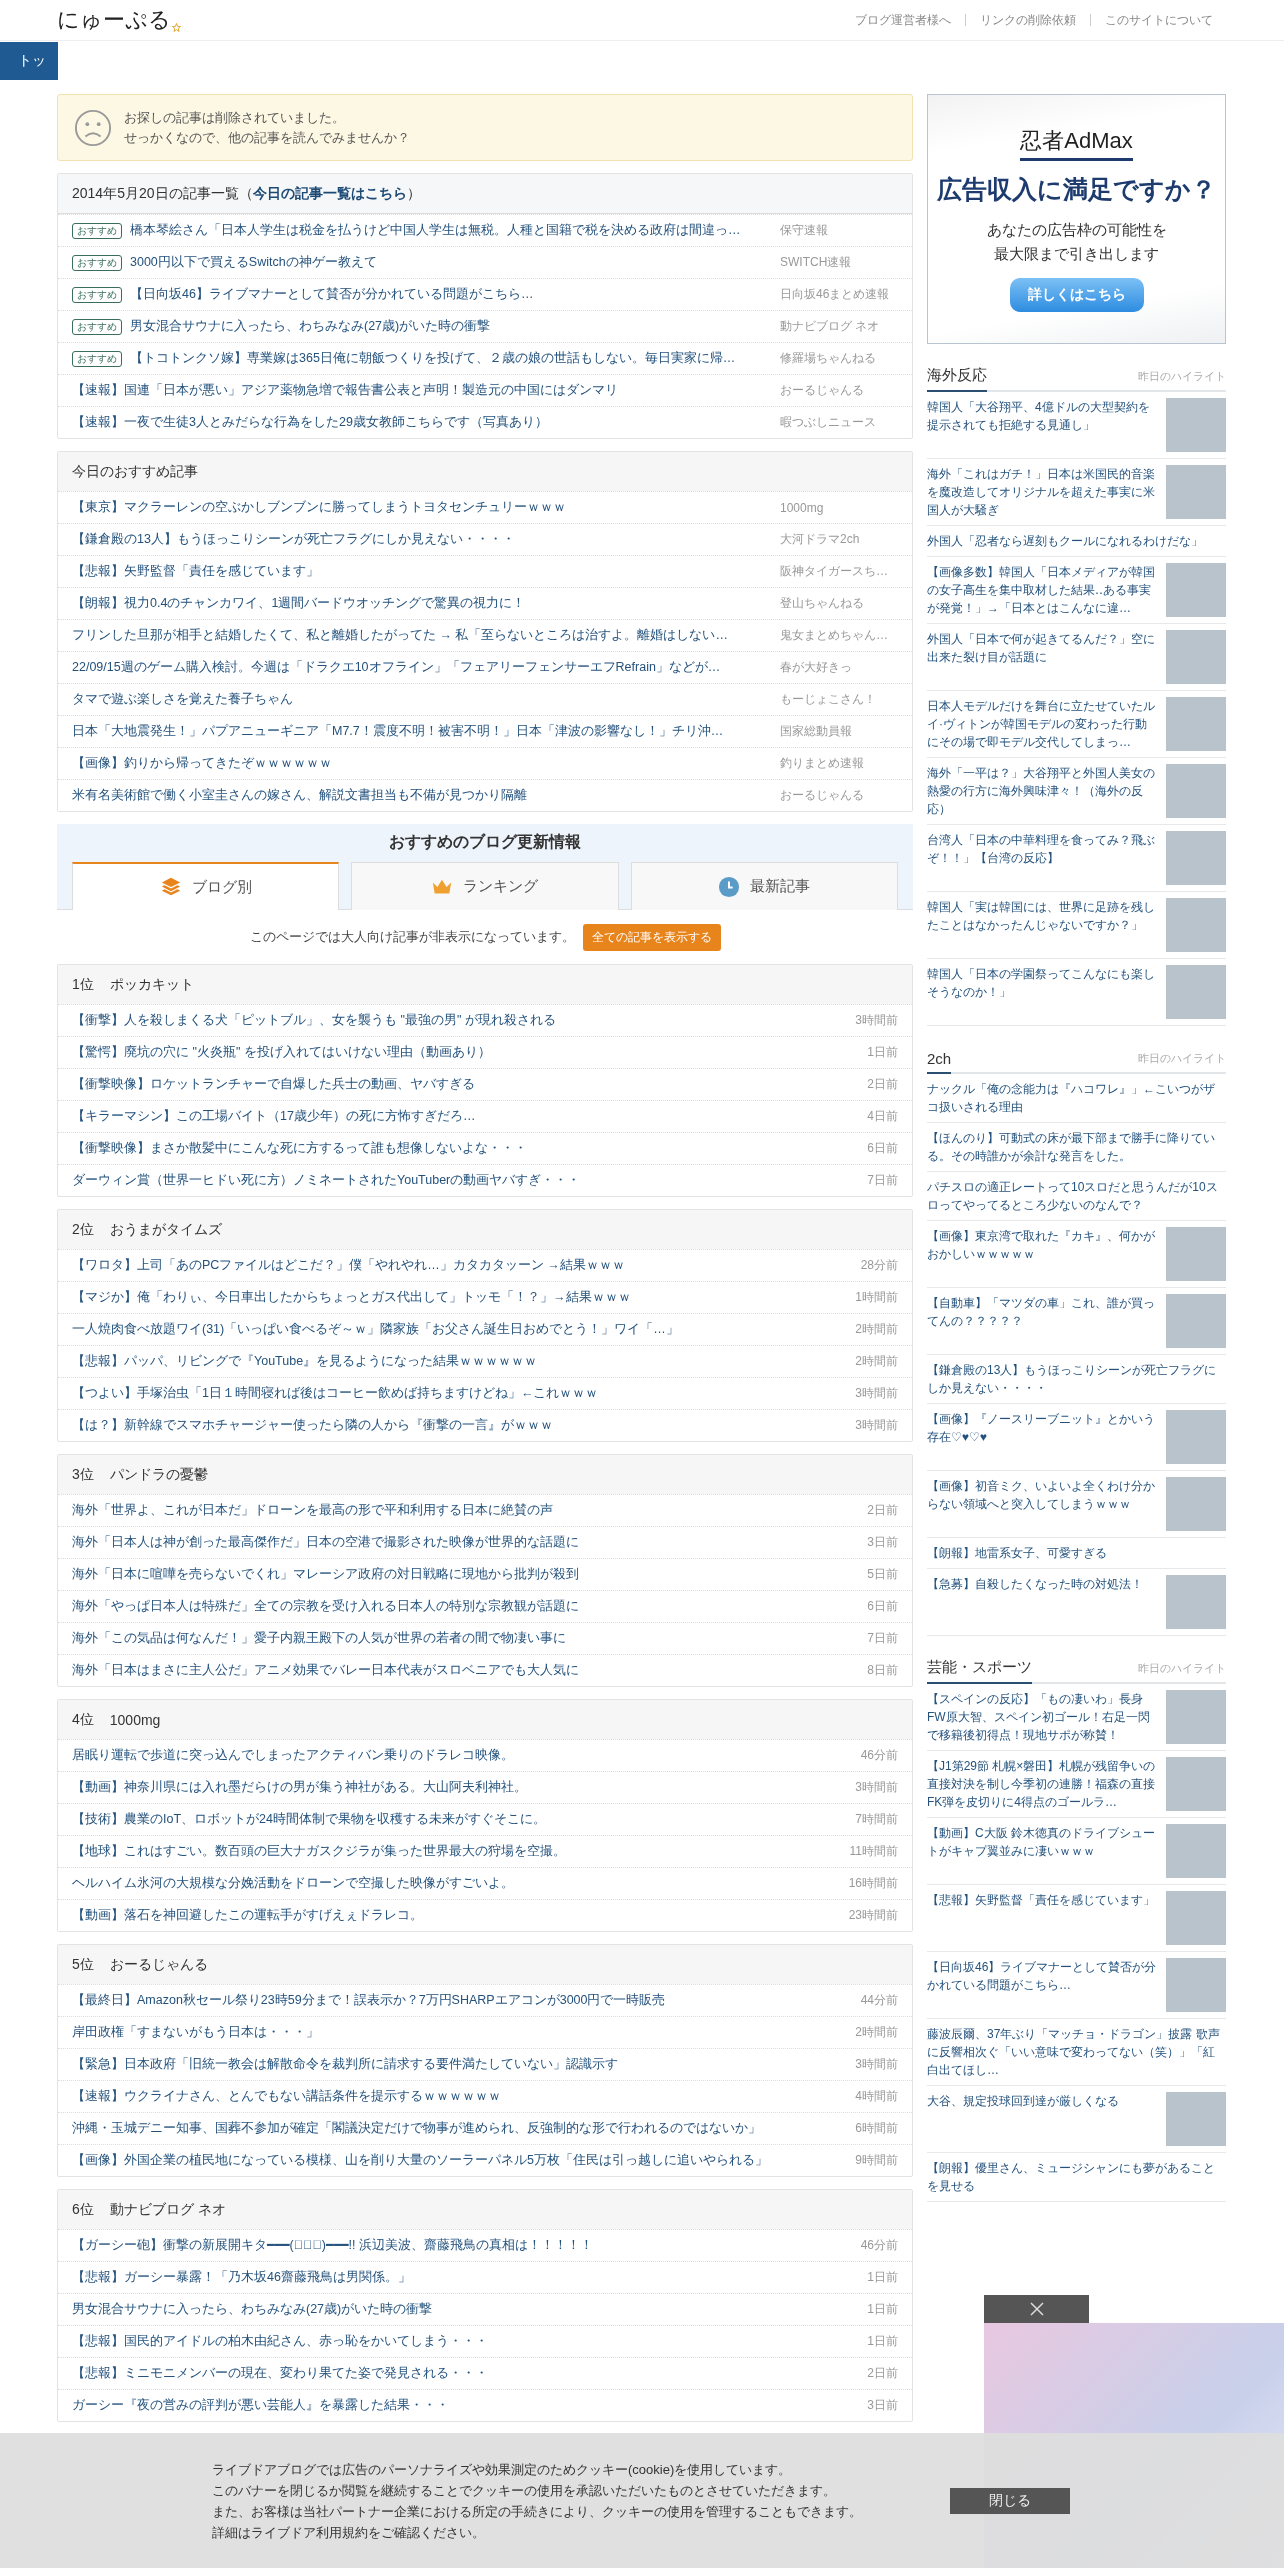 The height and width of the screenshot is (2568, 1284). Describe the element at coordinates (1076, 219) in the screenshot. I see `ad-banner: 忍者AdMax 広告収入に満足ですか？ あなたの広告枠の可能性を 最大限まで引き出します 詳しくはこちら` at that location.